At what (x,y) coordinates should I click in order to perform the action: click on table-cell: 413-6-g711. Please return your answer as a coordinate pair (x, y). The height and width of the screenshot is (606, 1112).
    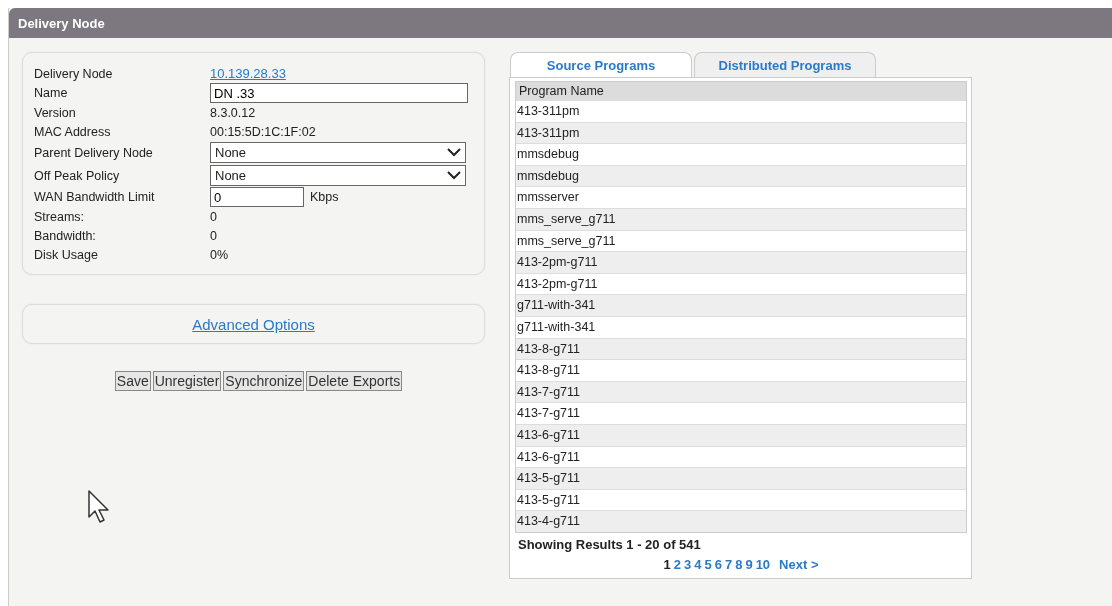
    Looking at the image, I should click on (741, 434).